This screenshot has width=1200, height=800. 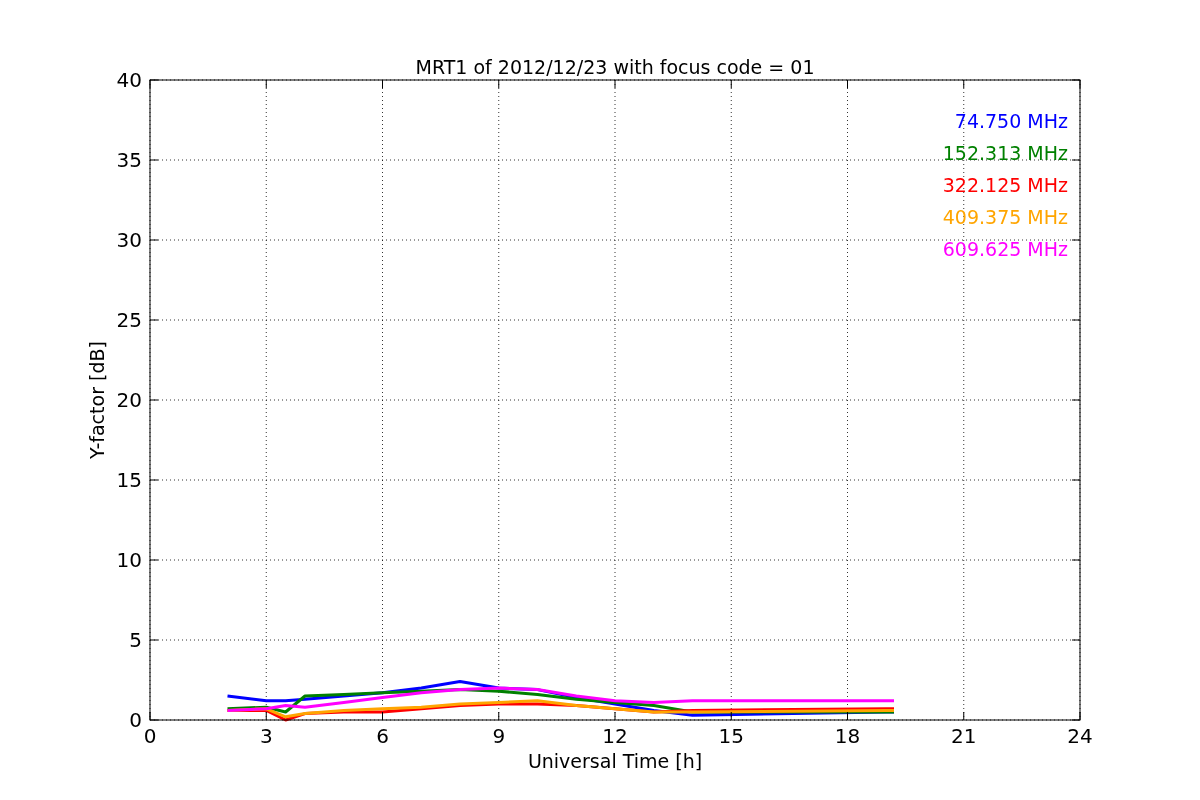 What do you see at coordinates (135, 640) in the screenshot?
I see `y-tick-label: 5` at bounding box center [135, 640].